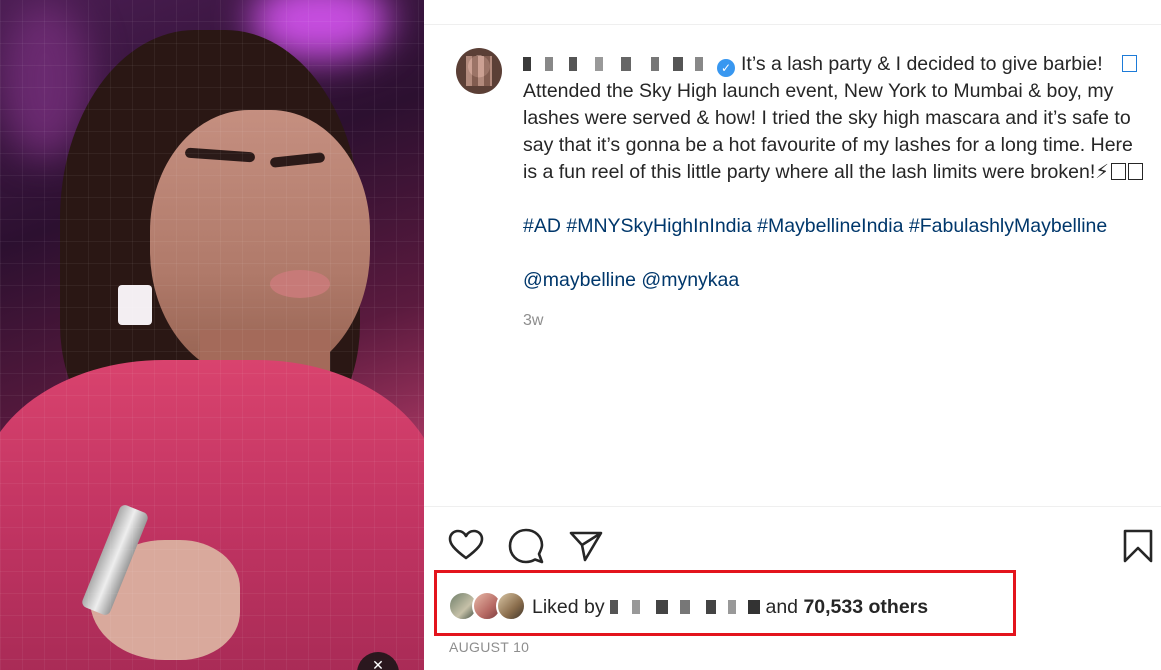  What do you see at coordinates (489, 647) in the screenshot?
I see `post-date: AUGUST 10` at bounding box center [489, 647].